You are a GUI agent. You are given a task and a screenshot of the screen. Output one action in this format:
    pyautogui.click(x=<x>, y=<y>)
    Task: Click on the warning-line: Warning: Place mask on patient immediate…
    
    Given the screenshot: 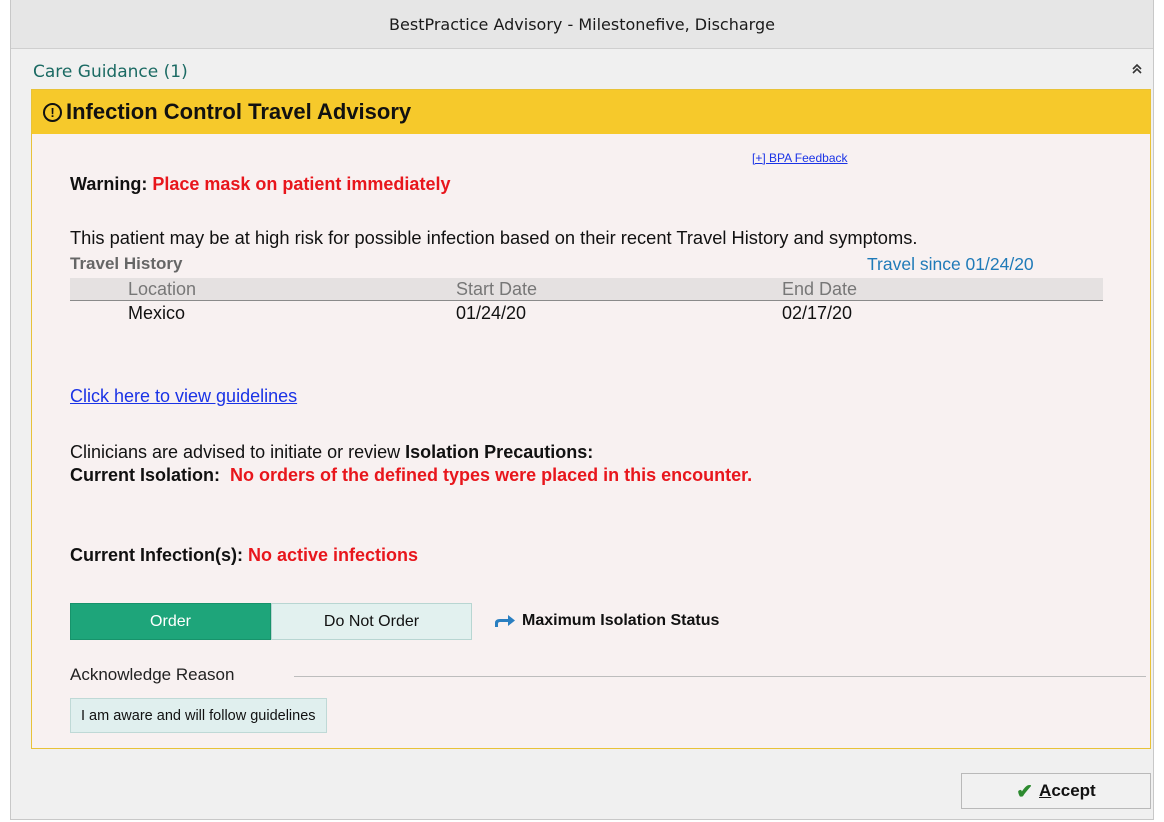 What is the action you would take?
    pyautogui.click(x=260, y=184)
    